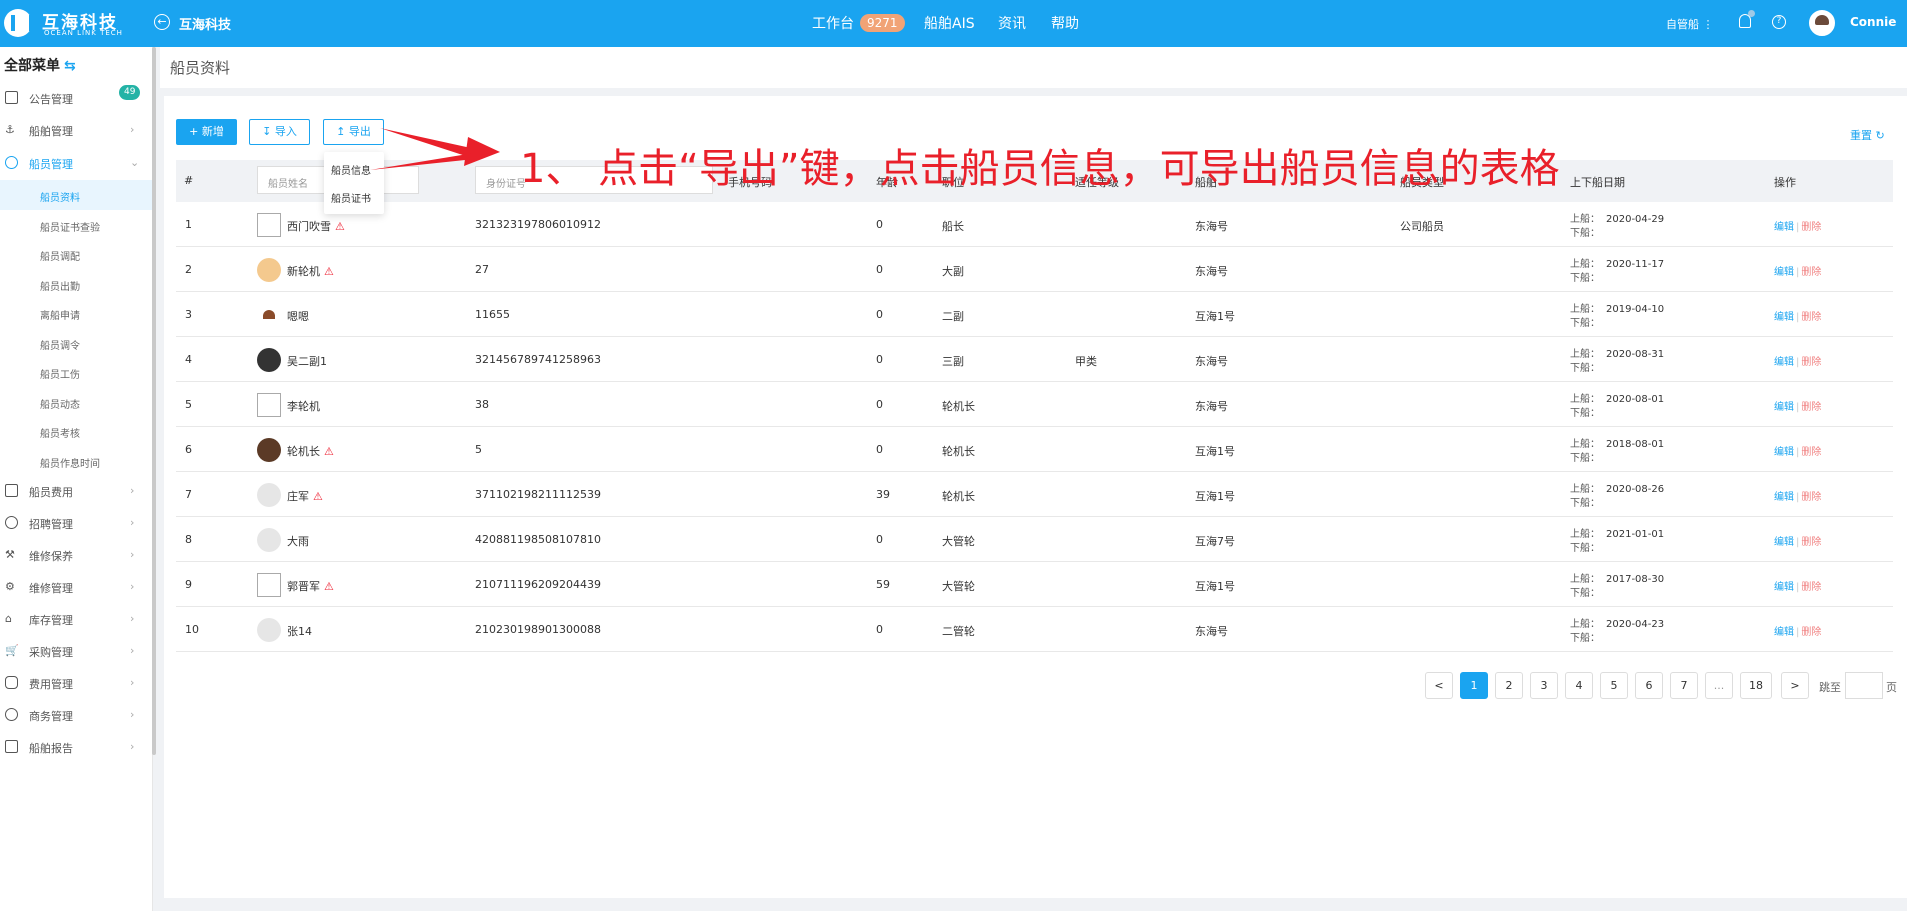  Describe the element at coordinates (76, 402) in the screenshot. I see `sidebar-sub-crew-status: 船员动态` at that location.